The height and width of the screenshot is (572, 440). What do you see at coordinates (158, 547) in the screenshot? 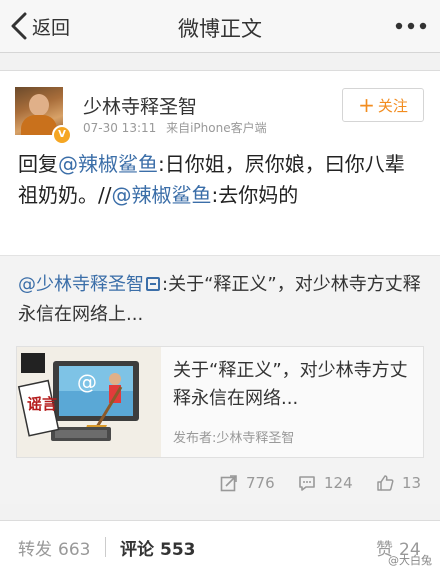
I see `tab-comments: 评论 553` at bounding box center [158, 547].